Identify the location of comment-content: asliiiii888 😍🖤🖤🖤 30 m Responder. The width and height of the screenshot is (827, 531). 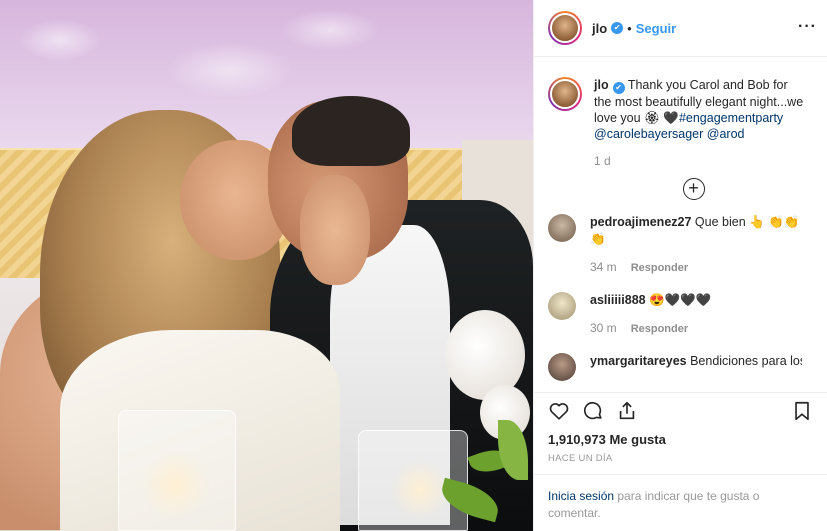
(696, 322).